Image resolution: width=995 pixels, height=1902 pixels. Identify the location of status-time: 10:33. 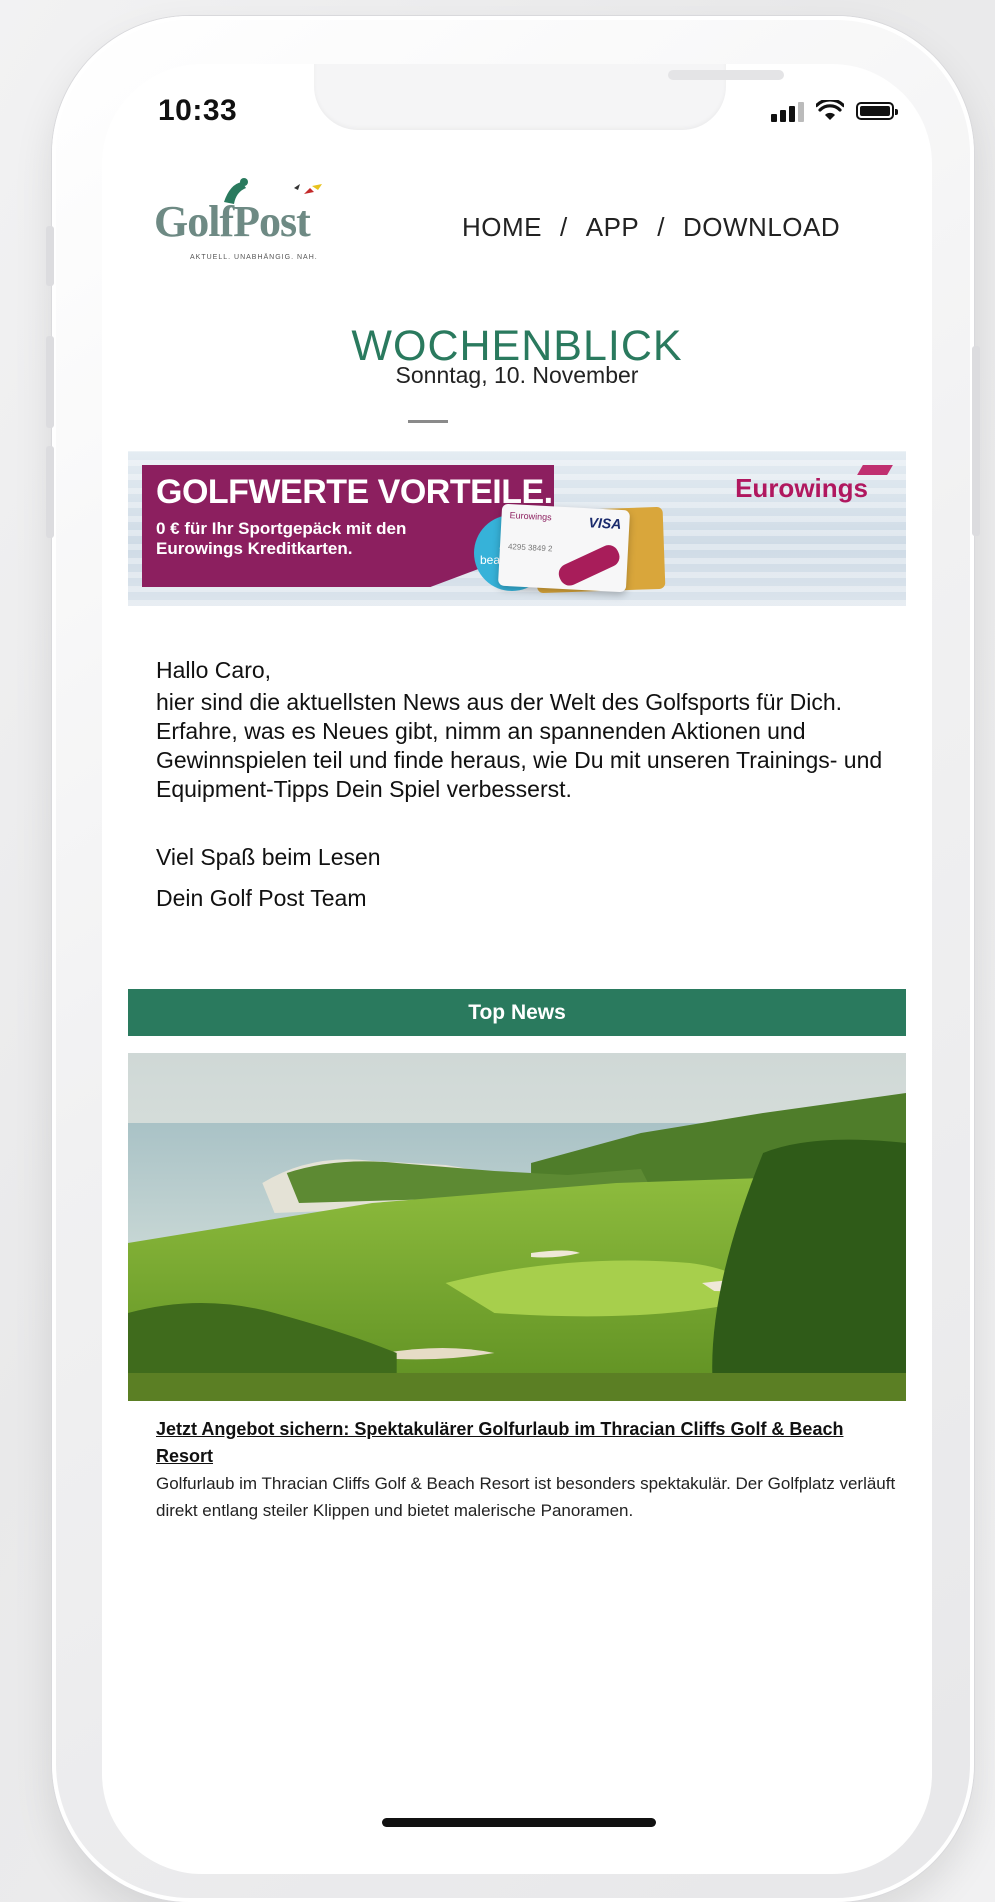
(198, 110).